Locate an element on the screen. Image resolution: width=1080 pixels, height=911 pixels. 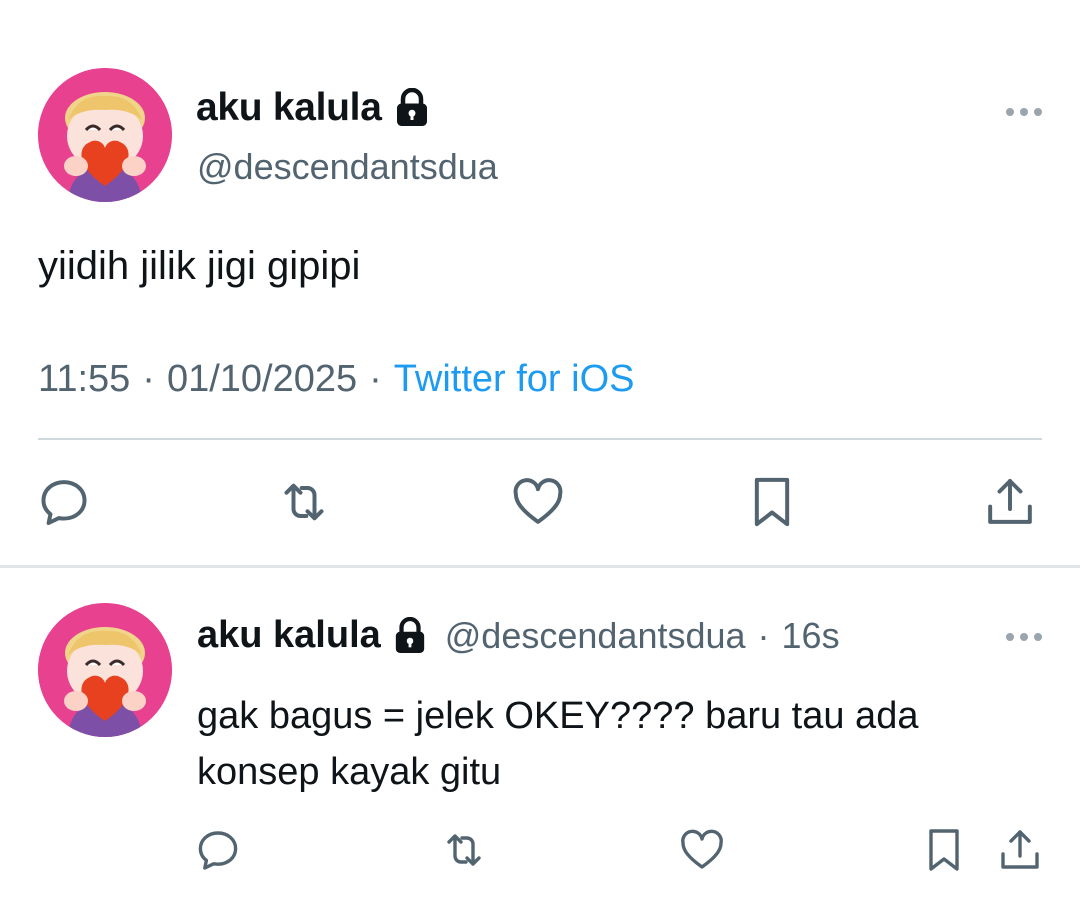
reply-age: 16s is located at coordinates (811, 636).